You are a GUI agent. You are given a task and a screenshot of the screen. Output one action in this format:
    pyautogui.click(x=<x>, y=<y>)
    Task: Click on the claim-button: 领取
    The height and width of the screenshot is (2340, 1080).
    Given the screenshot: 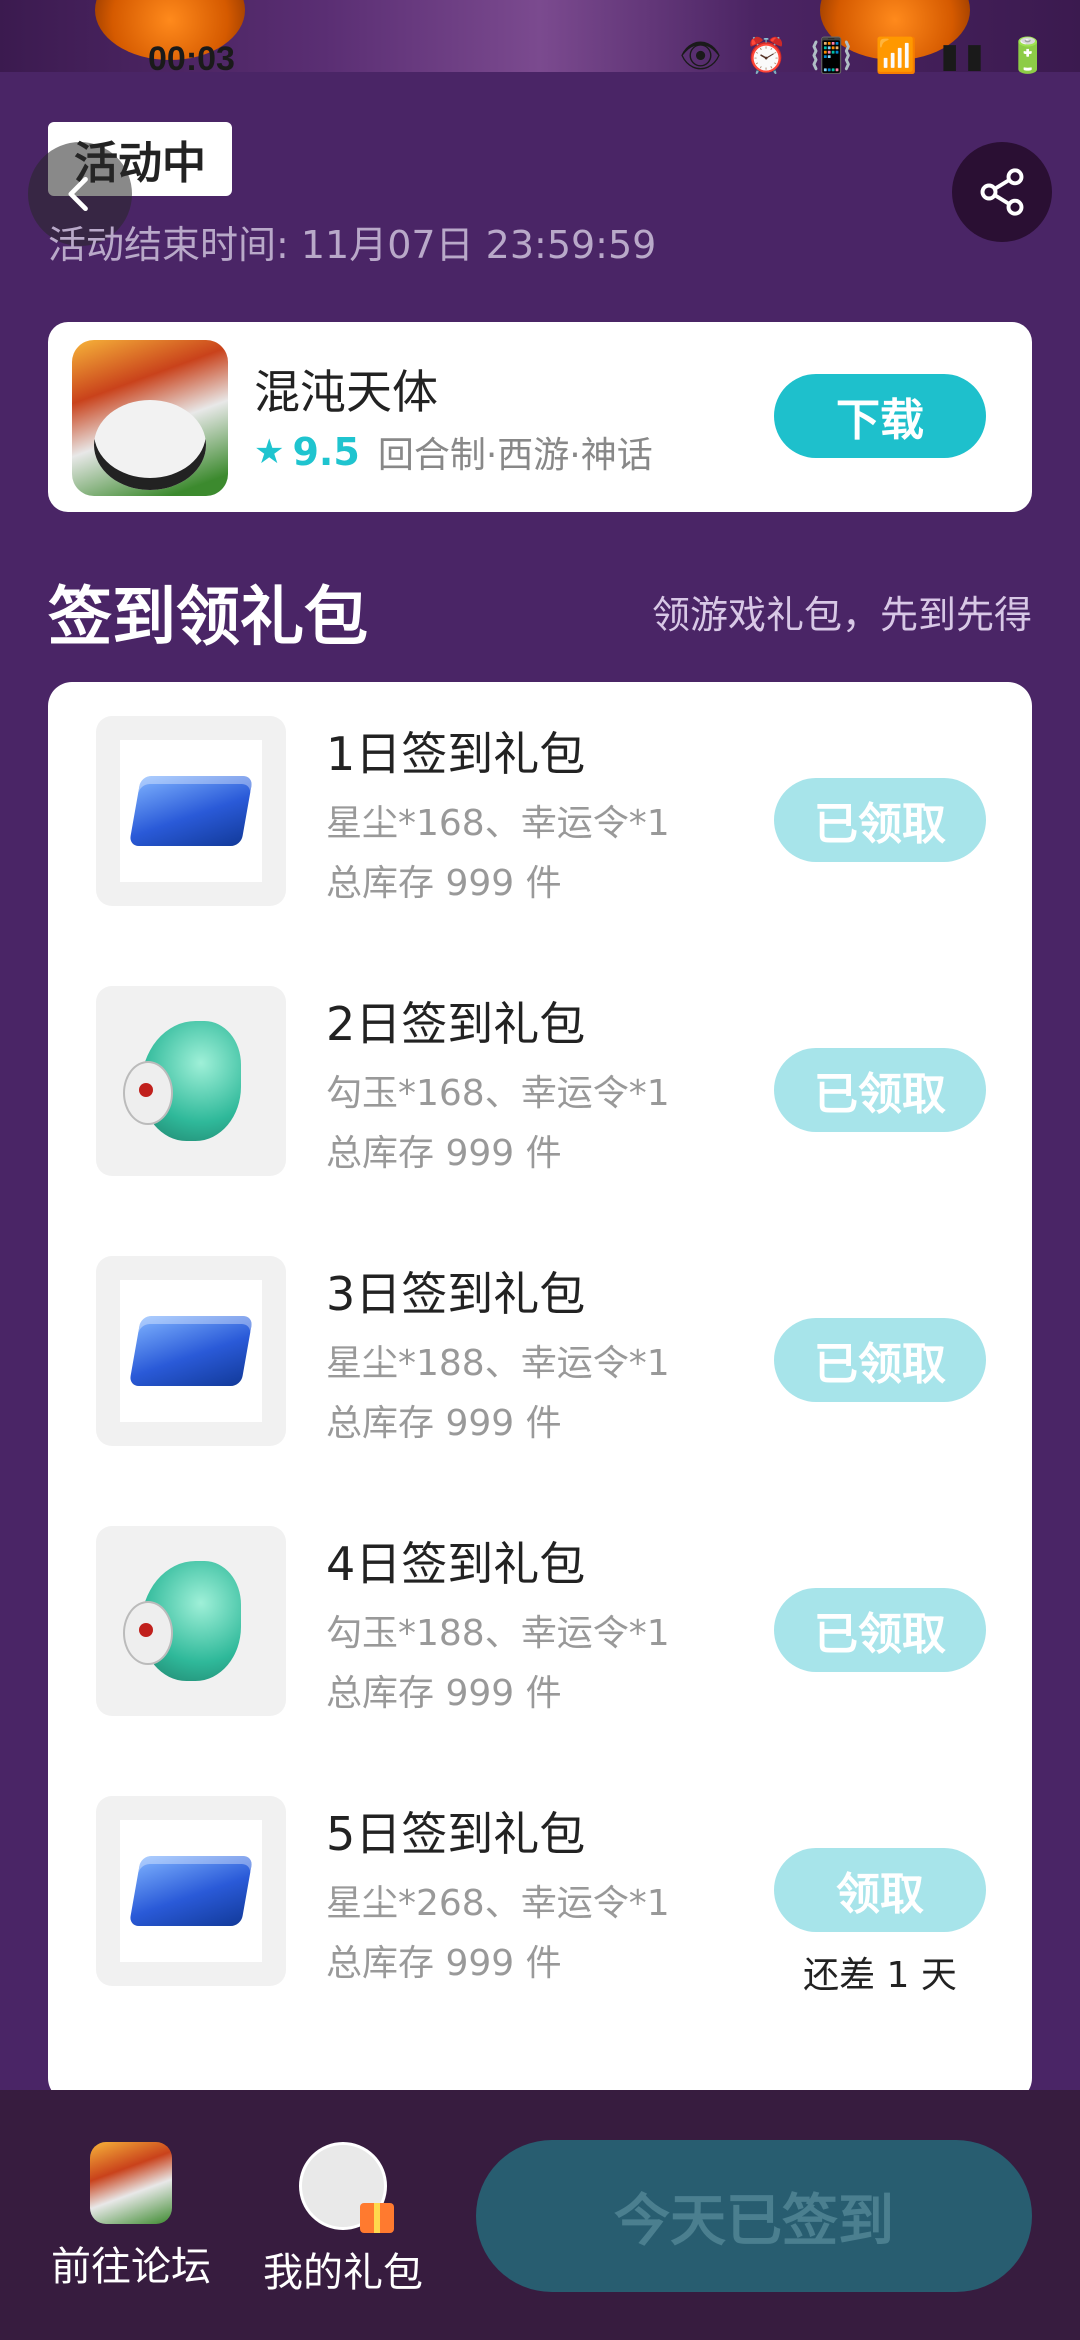 What is the action you would take?
    pyautogui.click(x=880, y=1890)
    